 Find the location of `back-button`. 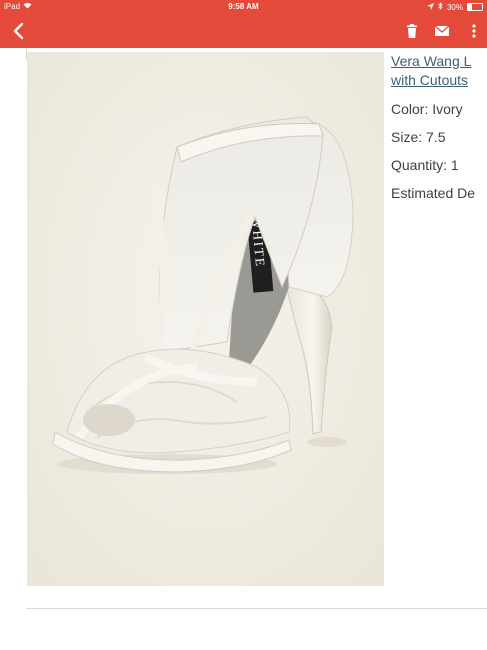

back-button is located at coordinates (19, 31).